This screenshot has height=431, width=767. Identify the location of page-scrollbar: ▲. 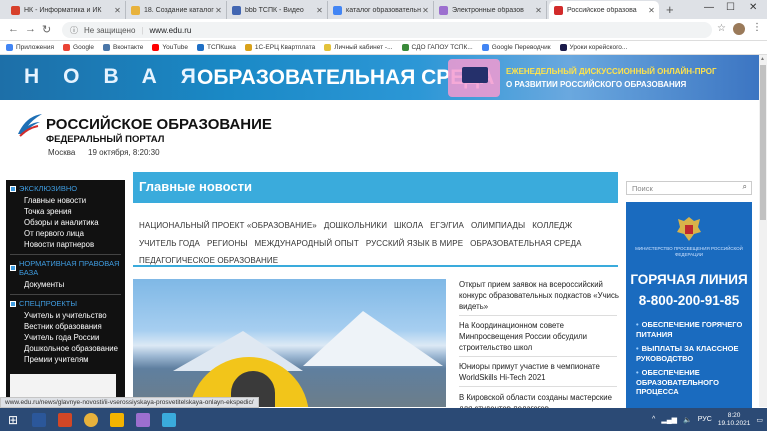
(763, 231).